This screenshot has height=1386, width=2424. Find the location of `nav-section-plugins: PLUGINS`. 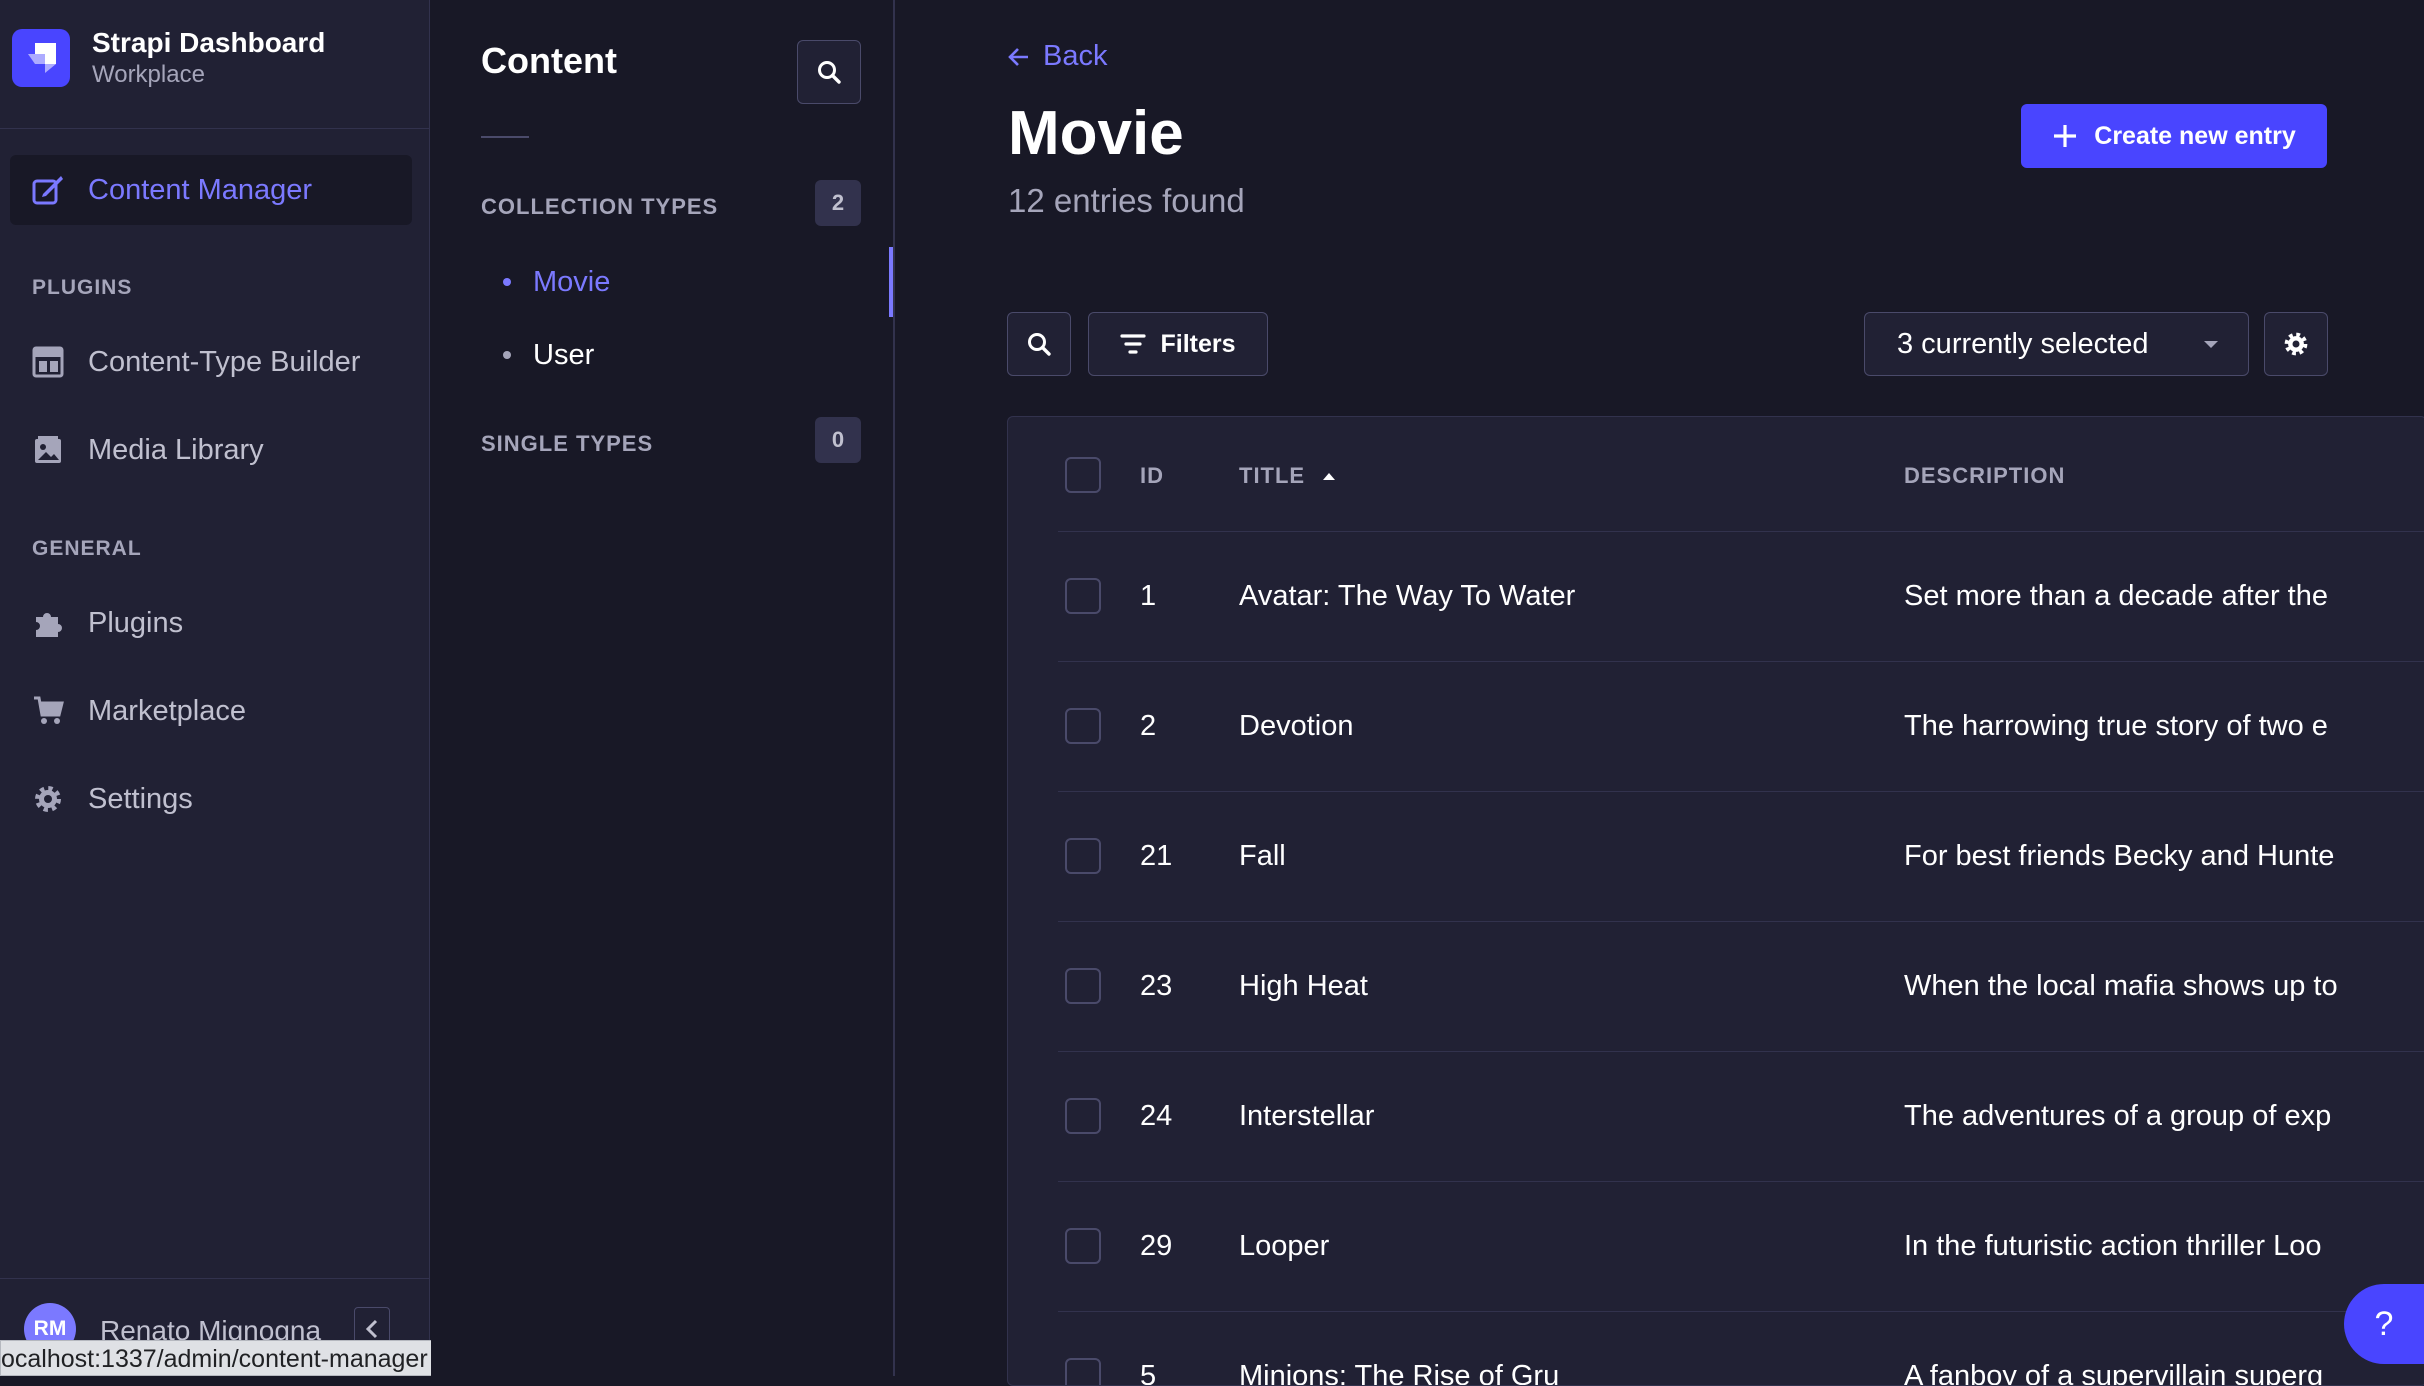

nav-section-plugins: PLUGINS is located at coordinates (82, 287).